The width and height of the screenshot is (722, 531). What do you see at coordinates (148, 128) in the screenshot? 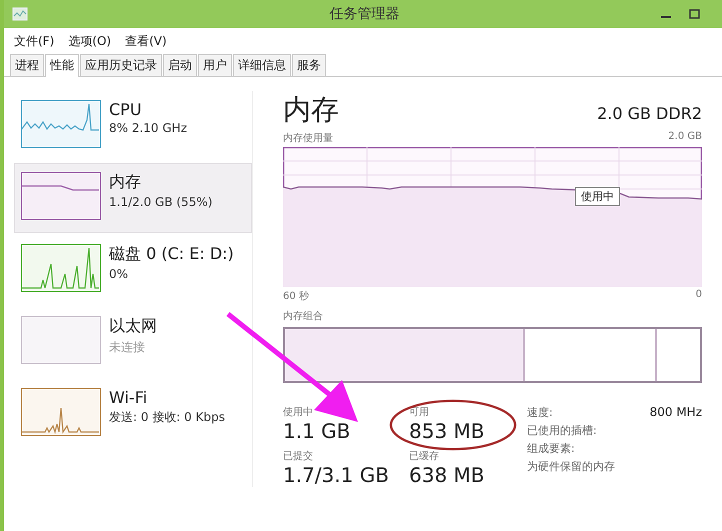
I see `sidebar-item-detail: 8% 2.10 GHz` at bounding box center [148, 128].